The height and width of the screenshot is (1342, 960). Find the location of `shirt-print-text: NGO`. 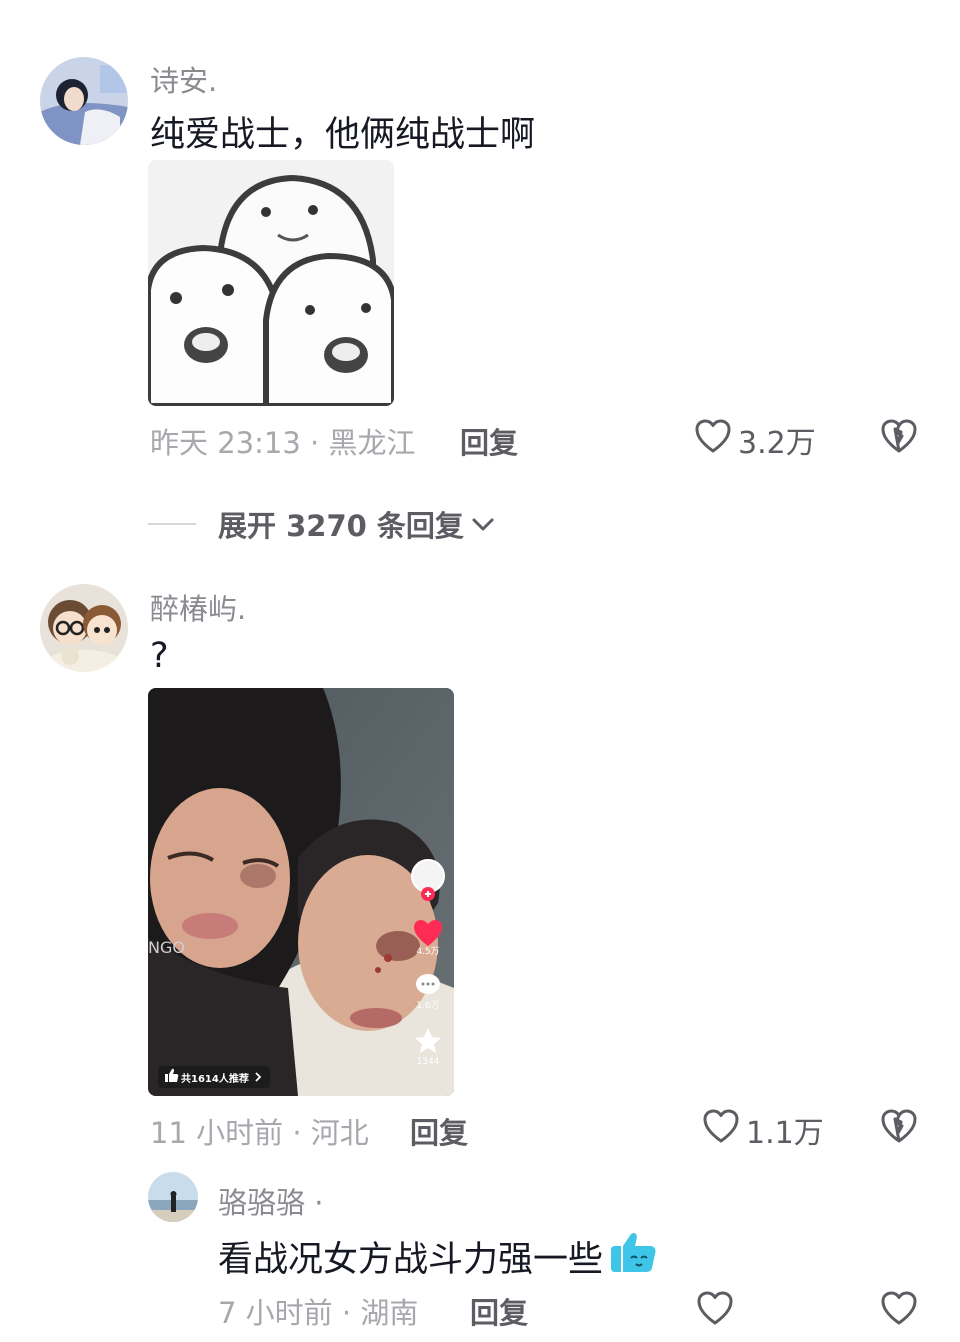

shirt-print-text: NGO is located at coordinates (166, 947).